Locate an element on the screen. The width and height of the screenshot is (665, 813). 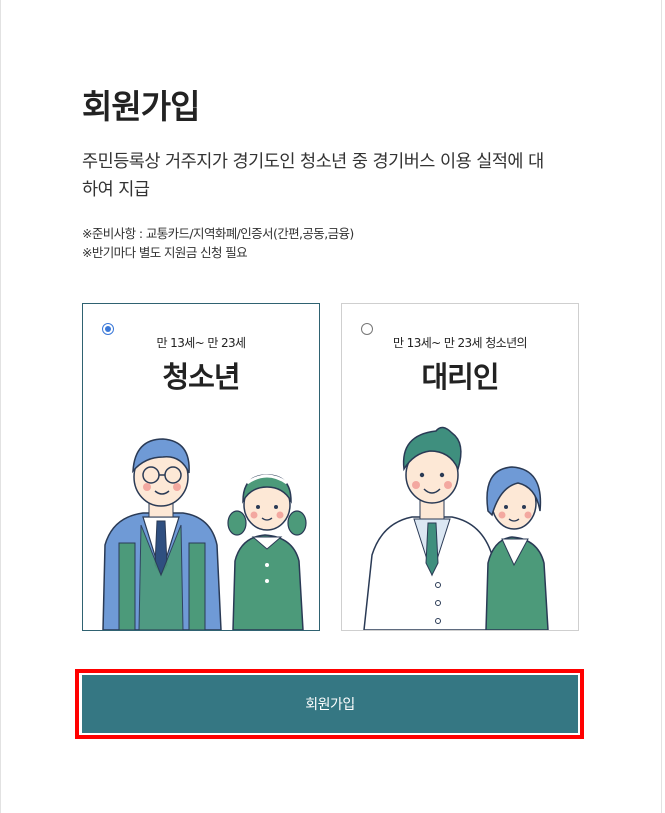
signup-button: 회원가입 is located at coordinates (330, 704).